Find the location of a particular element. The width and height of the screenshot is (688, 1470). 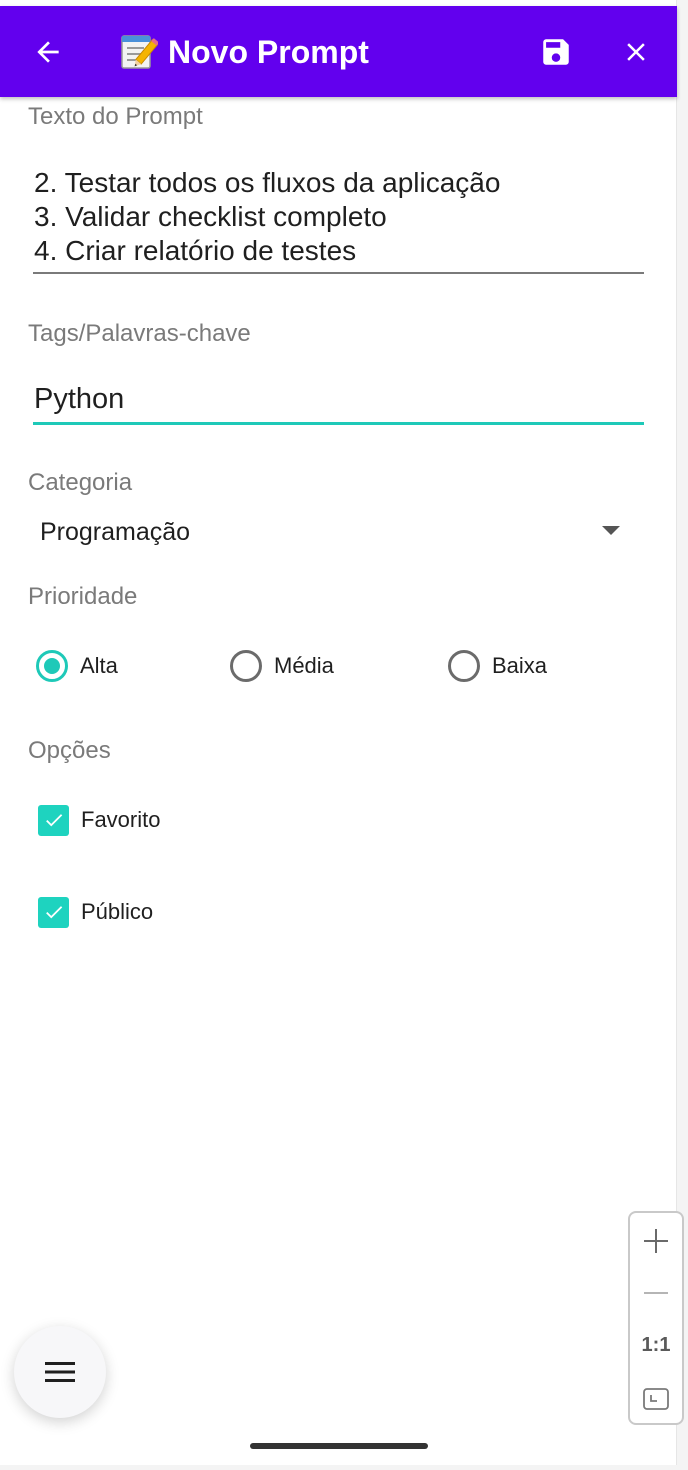

back-button is located at coordinates (48, 52).